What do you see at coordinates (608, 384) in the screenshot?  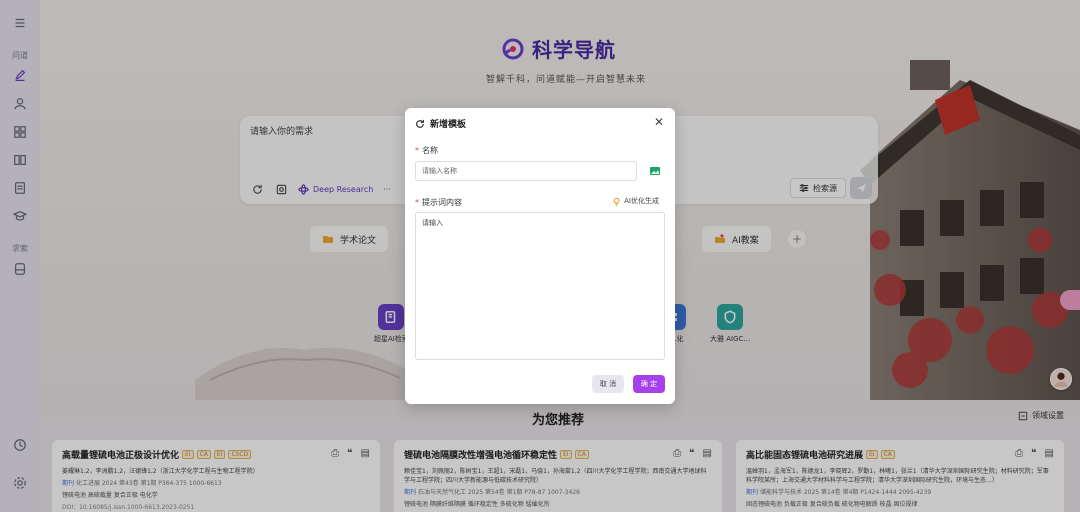 I see `cancel-button: 取 消` at bounding box center [608, 384].